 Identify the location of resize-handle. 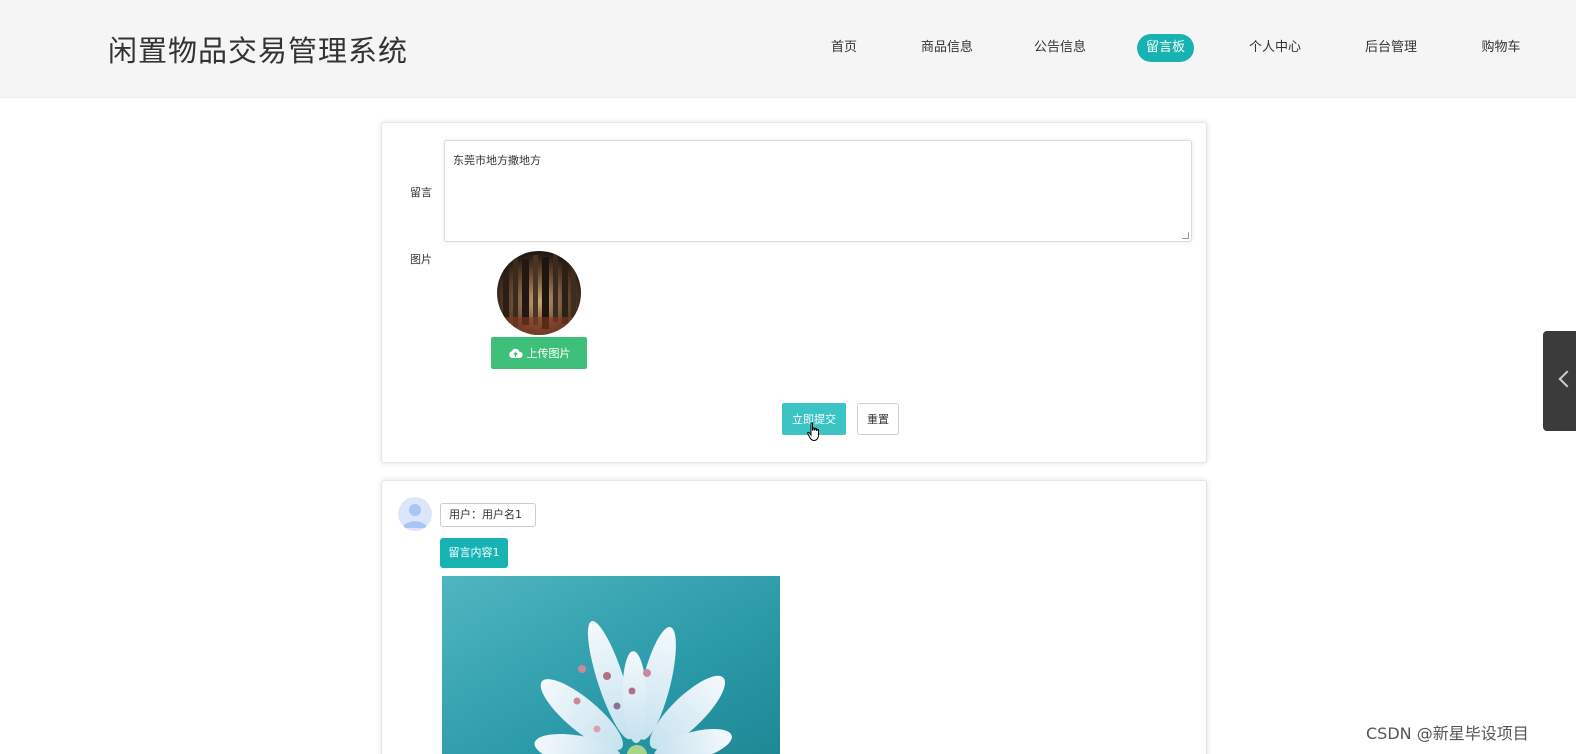
(1185, 235).